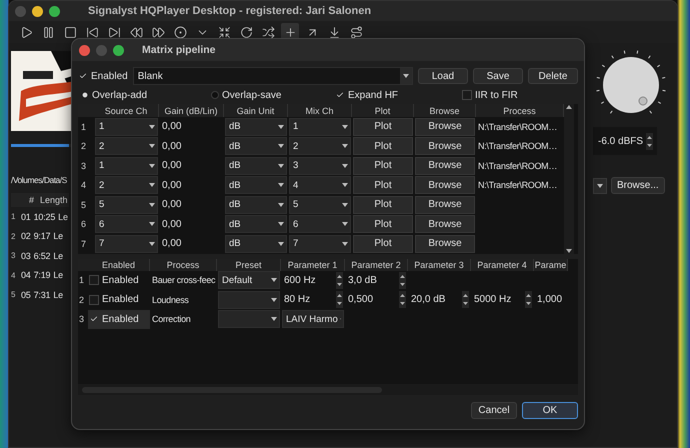 Image resolution: width=690 pixels, height=448 pixels. What do you see at coordinates (13, 236) in the screenshot?
I see `row-number: 2` at bounding box center [13, 236].